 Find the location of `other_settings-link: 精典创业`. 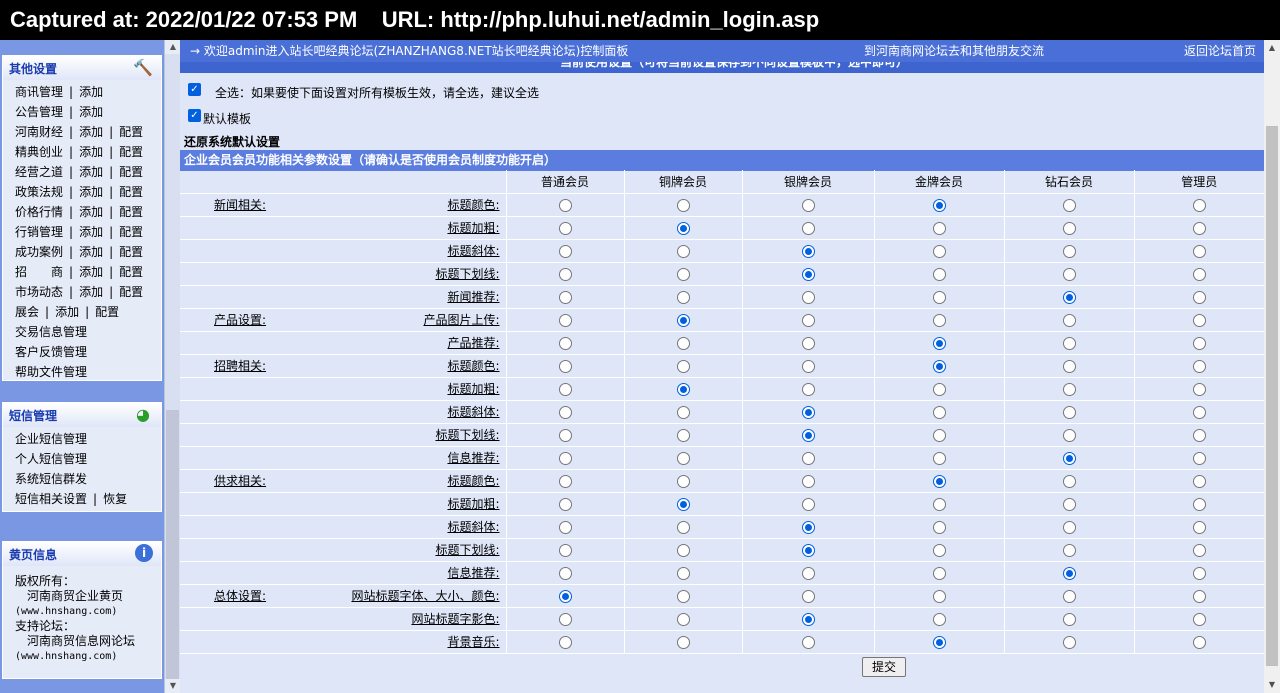

other_settings-link: 精典创业 is located at coordinates (39, 152).